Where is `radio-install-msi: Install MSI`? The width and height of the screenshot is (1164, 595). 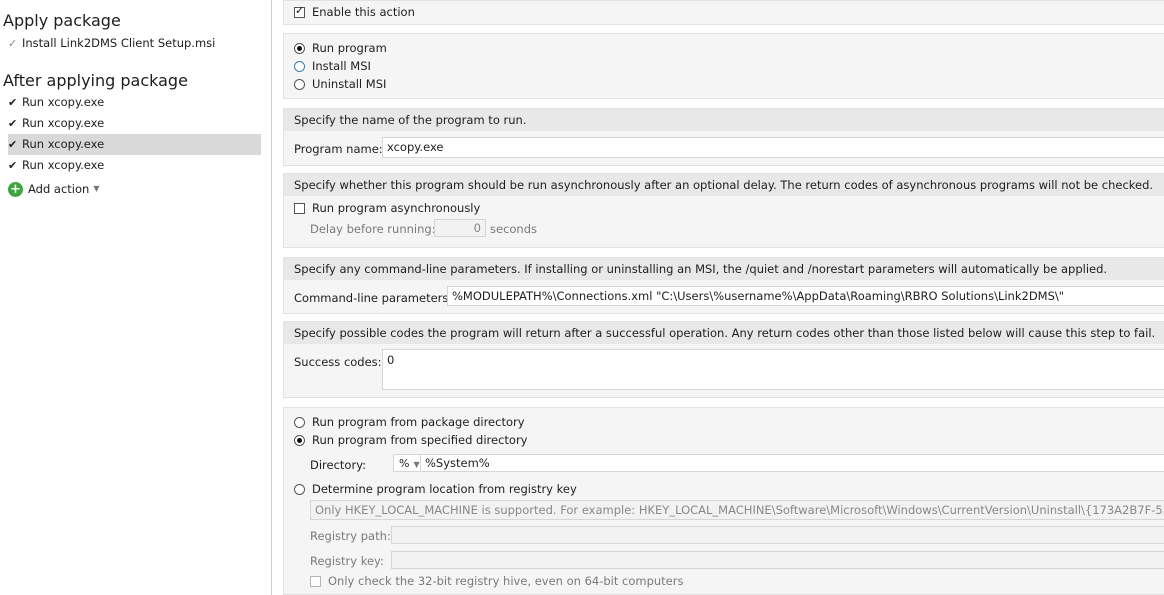
radio-install-msi: Install MSI is located at coordinates (332, 66).